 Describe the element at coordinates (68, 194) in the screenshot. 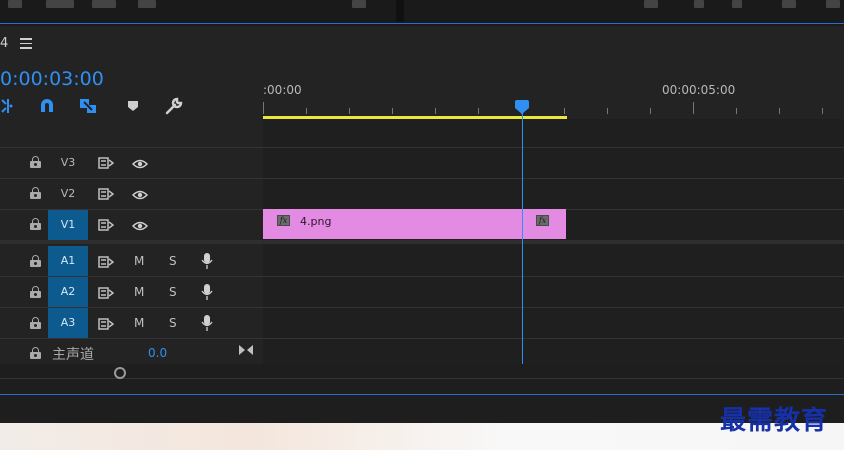

I see `track-target-v2: V2` at that location.